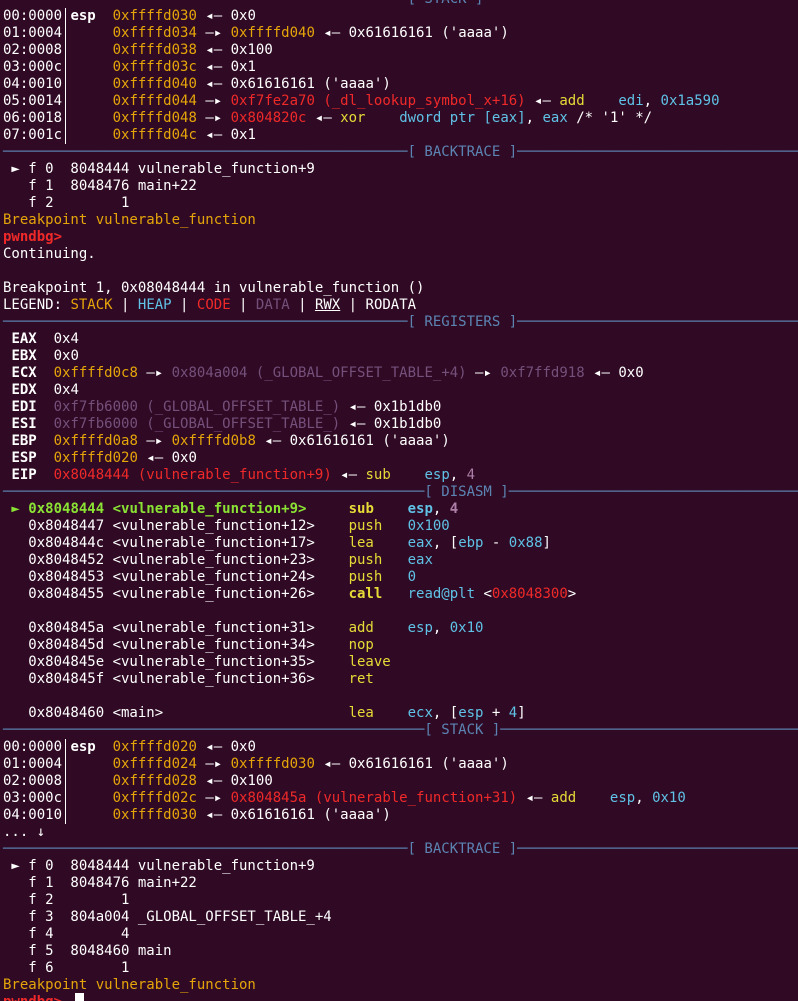 This screenshot has height=1001, width=798. I want to click on text-segment: f 3 804a004 _GLOBAL_OFFSET_TABLE_+4, so click(167, 917).